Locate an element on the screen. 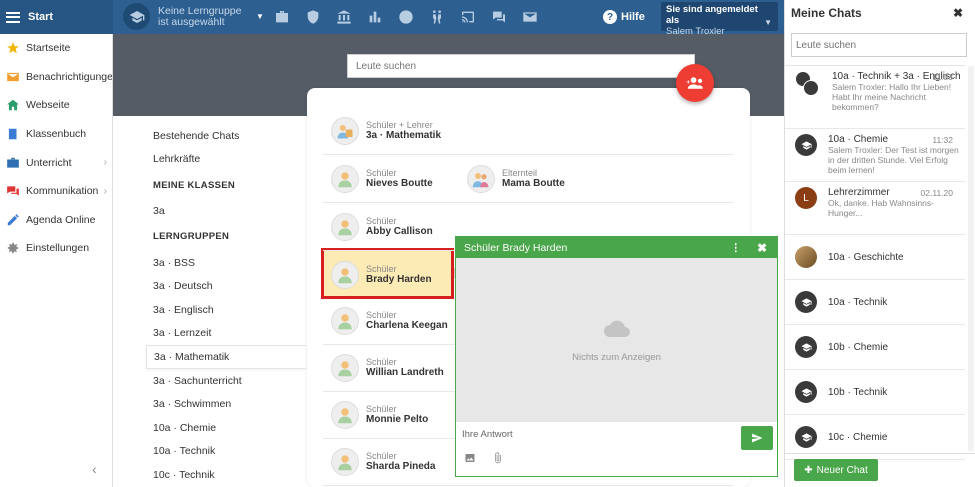 This screenshot has height=487, width=975. group-item: 10a · Chemie is located at coordinates (226, 428).